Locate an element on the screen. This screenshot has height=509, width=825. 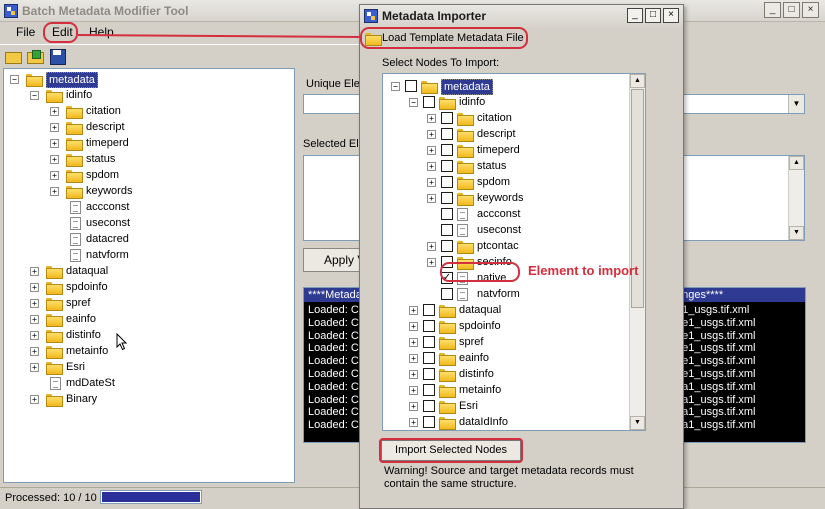
import-node-metadata: − metadata is located at coordinates (505, 86).